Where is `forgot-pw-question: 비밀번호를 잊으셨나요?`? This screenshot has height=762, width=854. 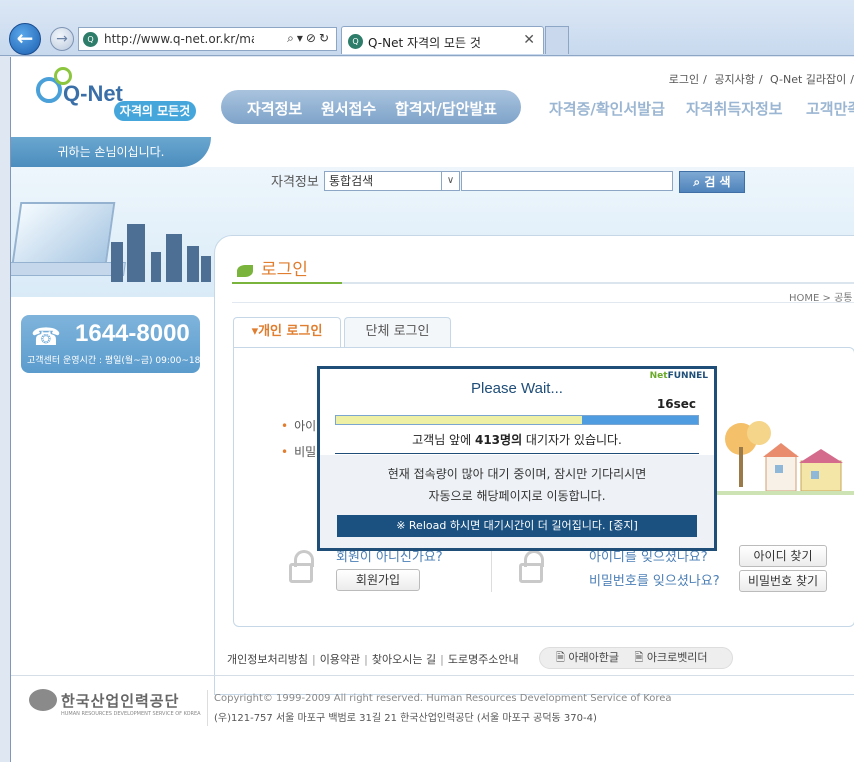 forgot-pw-question: 비밀번호를 잊으셨나요? is located at coordinates (654, 581).